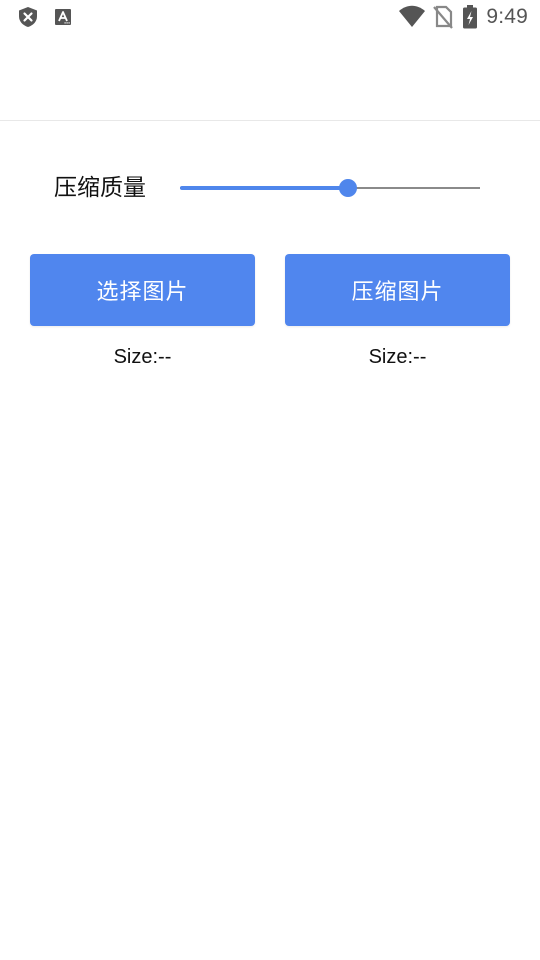  Describe the element at coordinates (270, 18) in the screenshot. I see `status-bar: 9:49` at that location.